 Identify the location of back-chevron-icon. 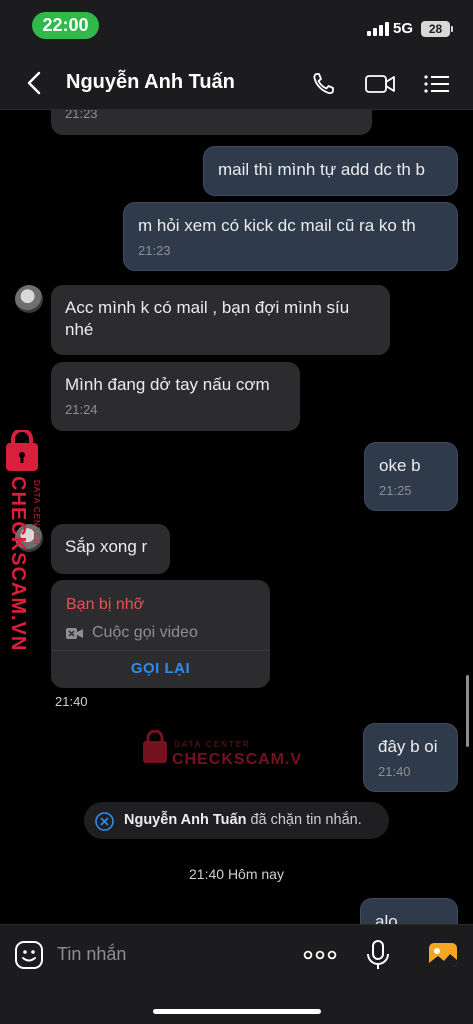
(35, 83).